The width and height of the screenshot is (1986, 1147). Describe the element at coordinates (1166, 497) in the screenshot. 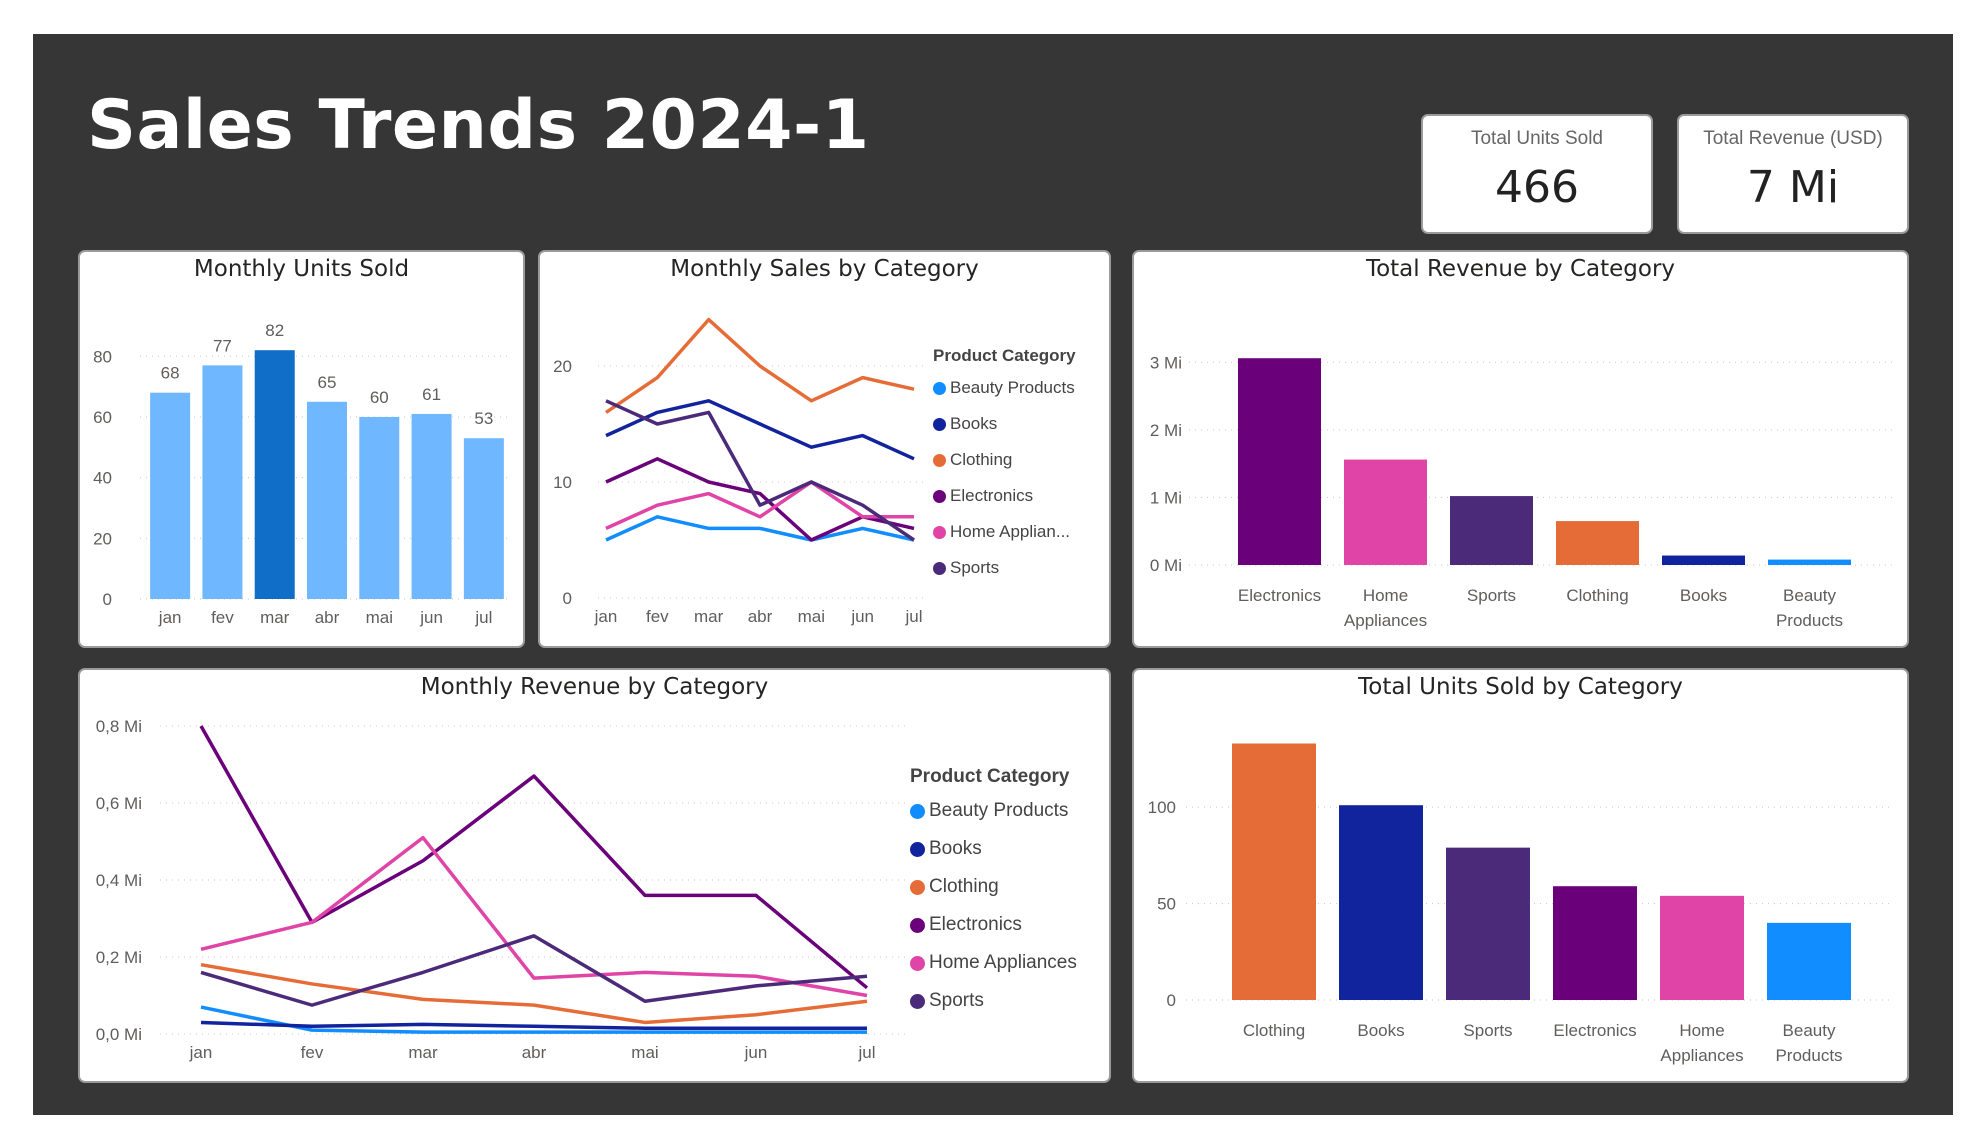

I see `y-tick-label: 1 Mi` at that location.